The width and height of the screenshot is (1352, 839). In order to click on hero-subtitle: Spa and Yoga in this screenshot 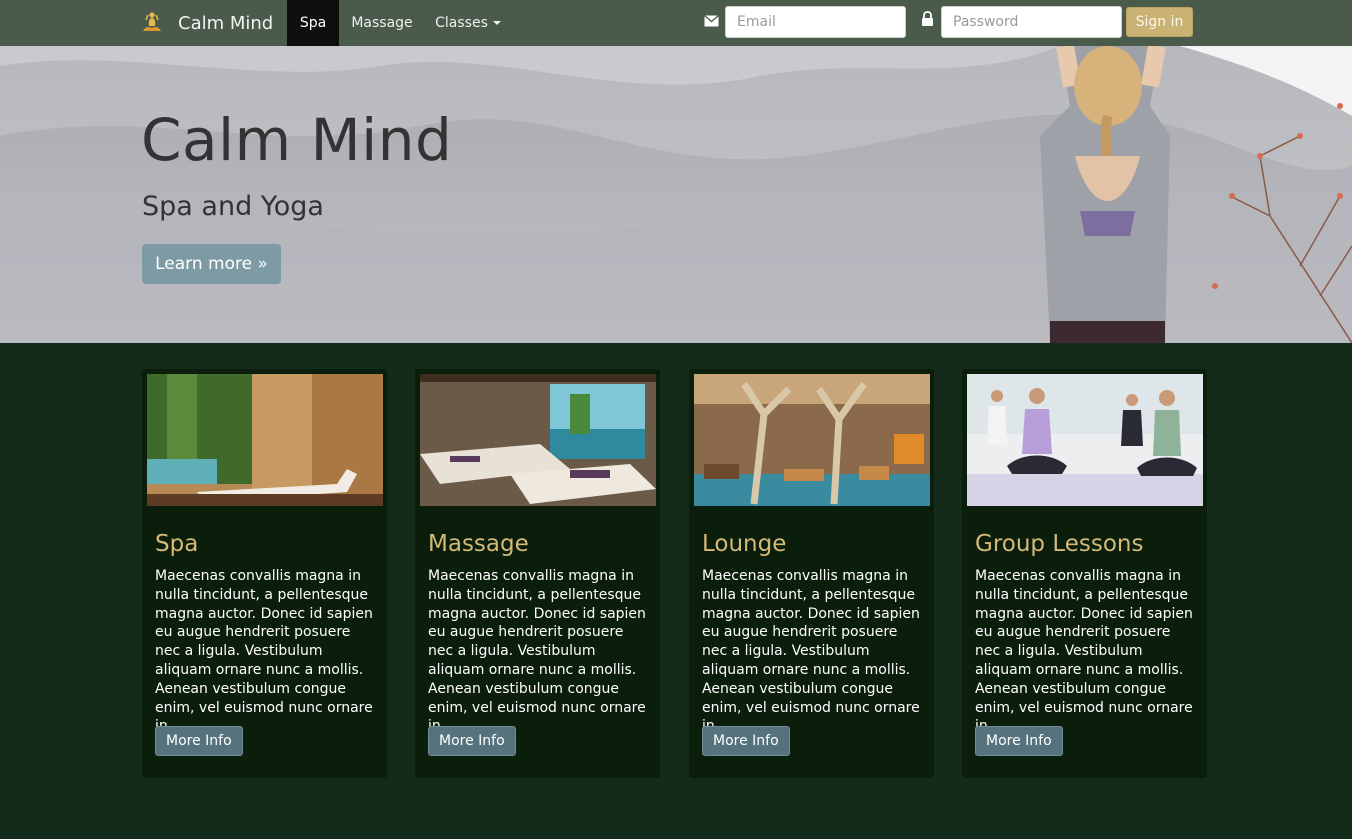, I will do `click(233, 206)`.